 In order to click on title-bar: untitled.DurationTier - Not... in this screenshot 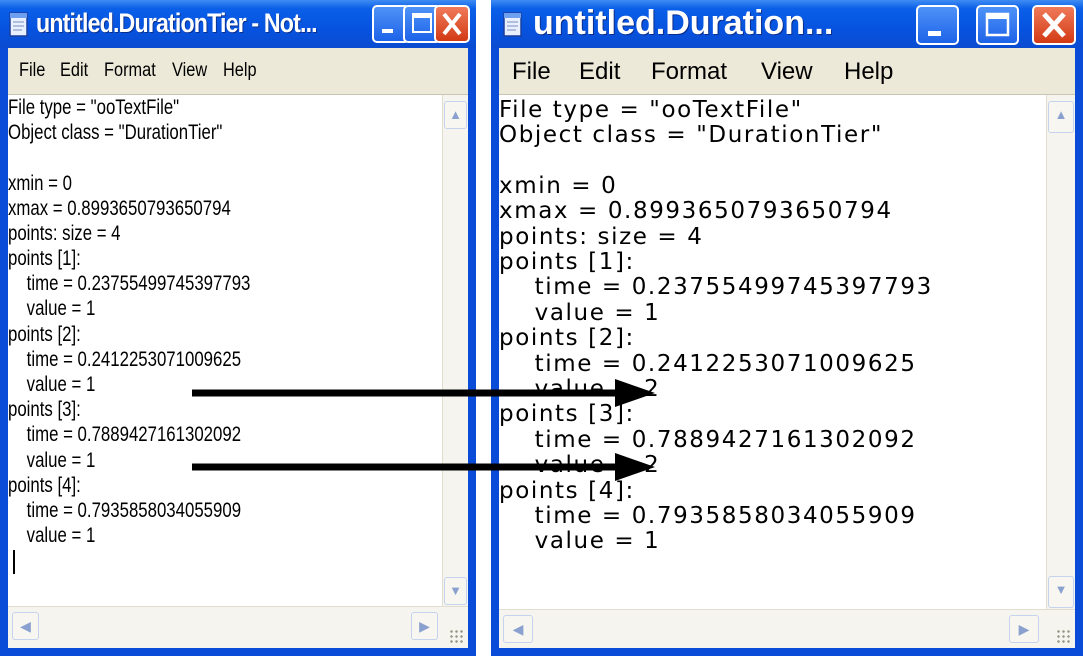, I will do `click(238, 24)`.